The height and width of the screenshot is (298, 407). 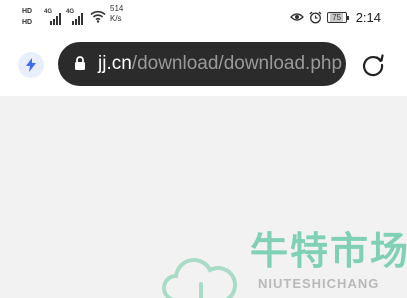 What do you see at coordinates (199, 278) in the screenshot?
I see `cloud-download-icon` at bounding box center [199, 278].